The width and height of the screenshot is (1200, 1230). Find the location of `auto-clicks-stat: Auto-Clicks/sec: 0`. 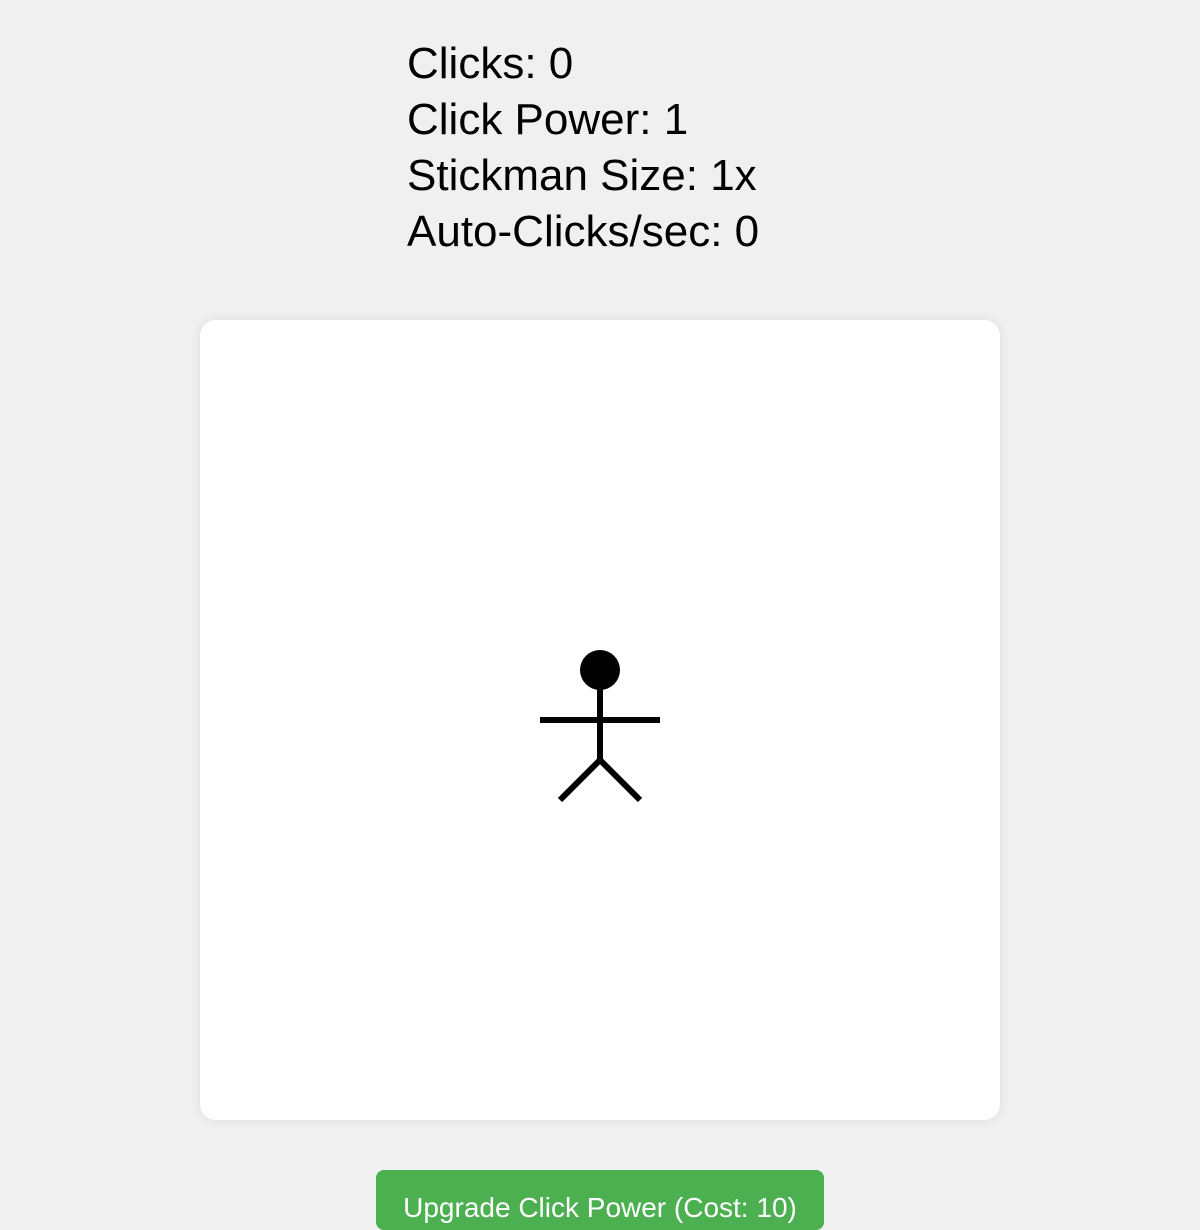

auto-clicks-stat: Auto-Clicks/sec: 0 is located at coordinates (583, 231).